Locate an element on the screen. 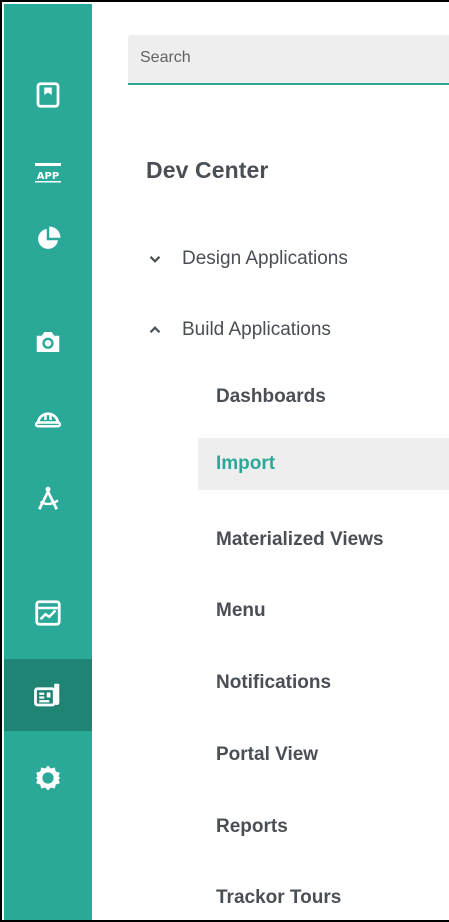 The image size is (449, 922). rail-item-settings is located at coordinates (48, 778).